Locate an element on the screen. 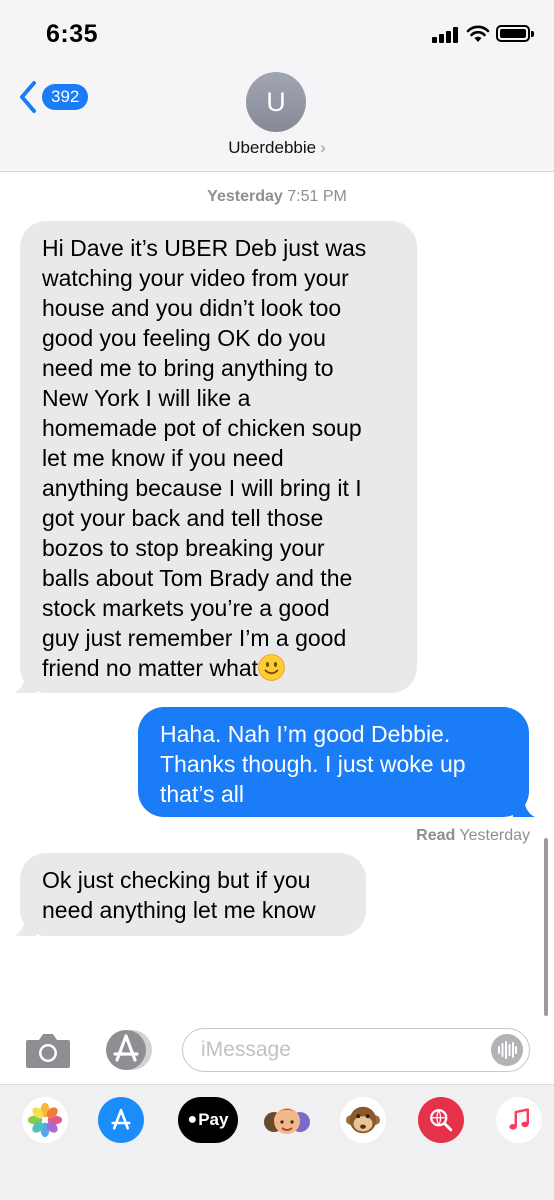 The height and width of the screenshot is (1200, 554). message-line: house and you didn’t look too is located at coordinates (192, 308).